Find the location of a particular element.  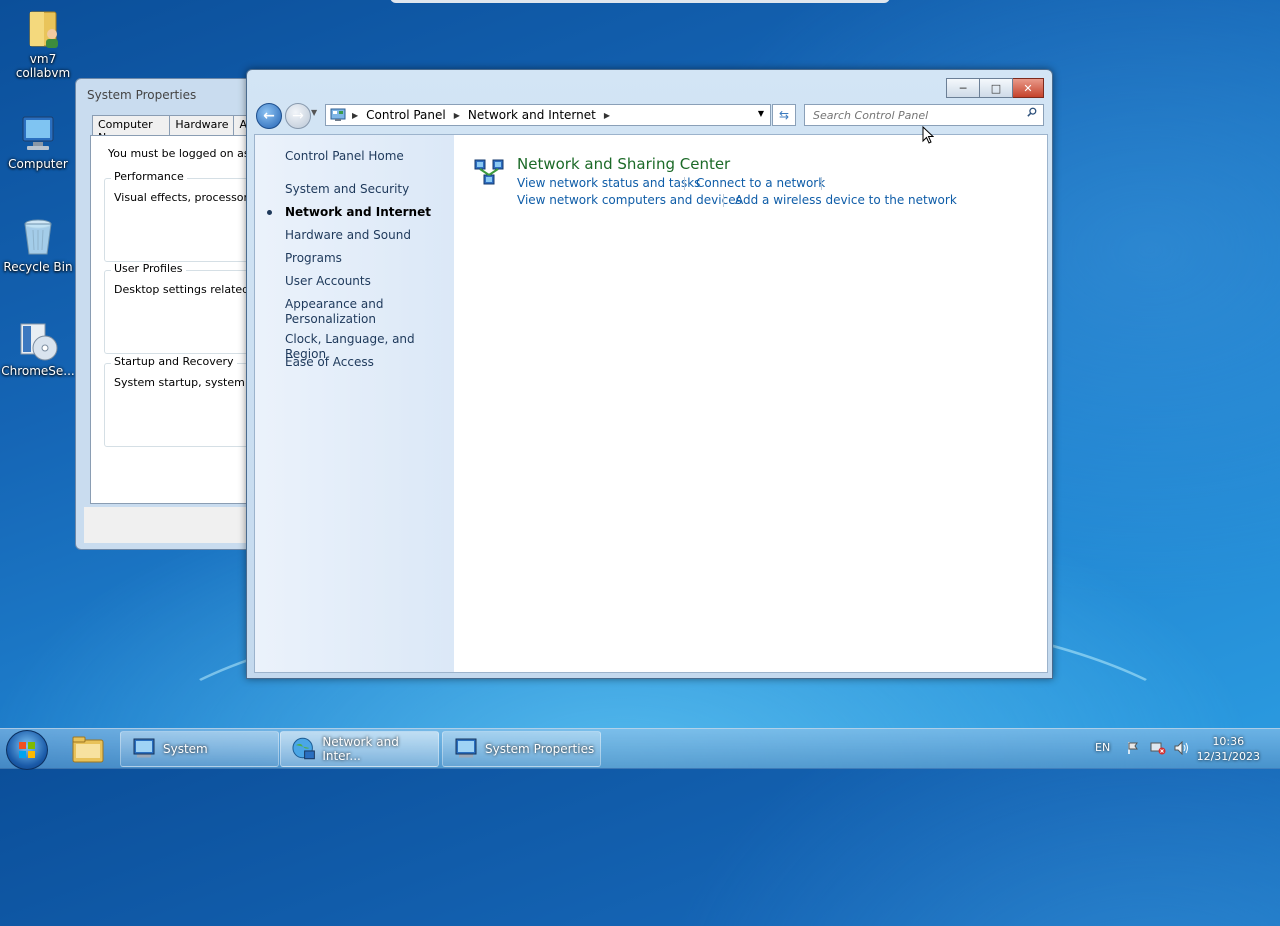

nav-system-and-security: System and Security is located at coordinates (347, 189).